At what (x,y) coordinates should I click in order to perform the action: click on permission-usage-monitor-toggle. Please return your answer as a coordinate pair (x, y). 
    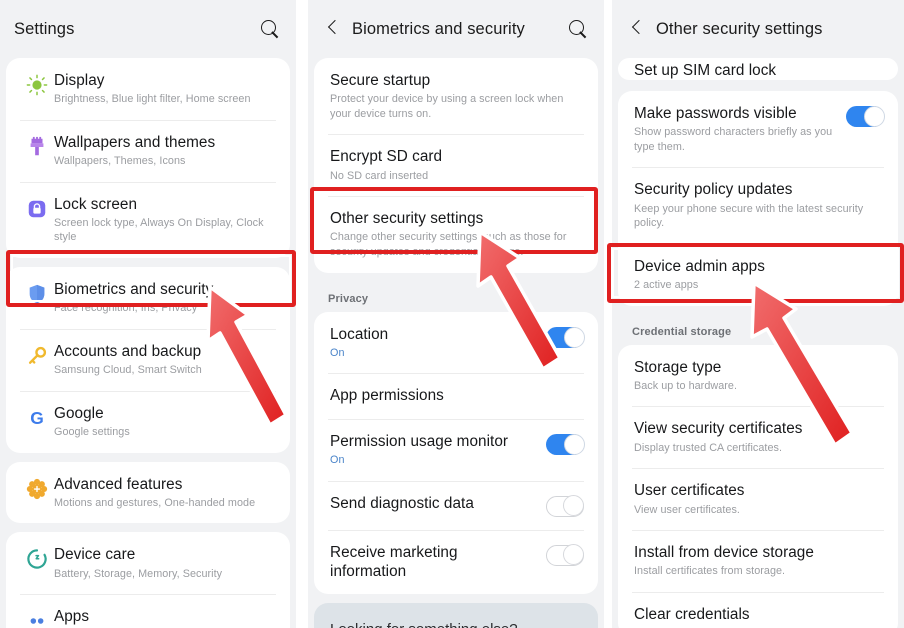
    Looking at the image, I should click on (565, 444).